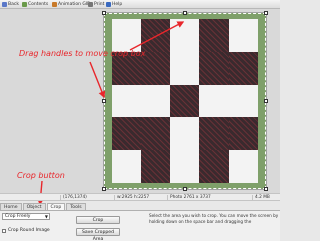  I want to click on memory-usage: 4.2 MB, so click(261, 198).